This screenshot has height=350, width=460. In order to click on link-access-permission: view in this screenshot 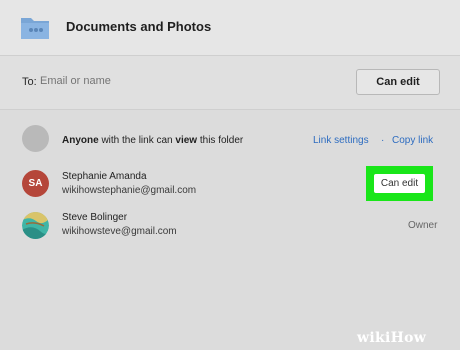, I will do `click(186, 140)`.